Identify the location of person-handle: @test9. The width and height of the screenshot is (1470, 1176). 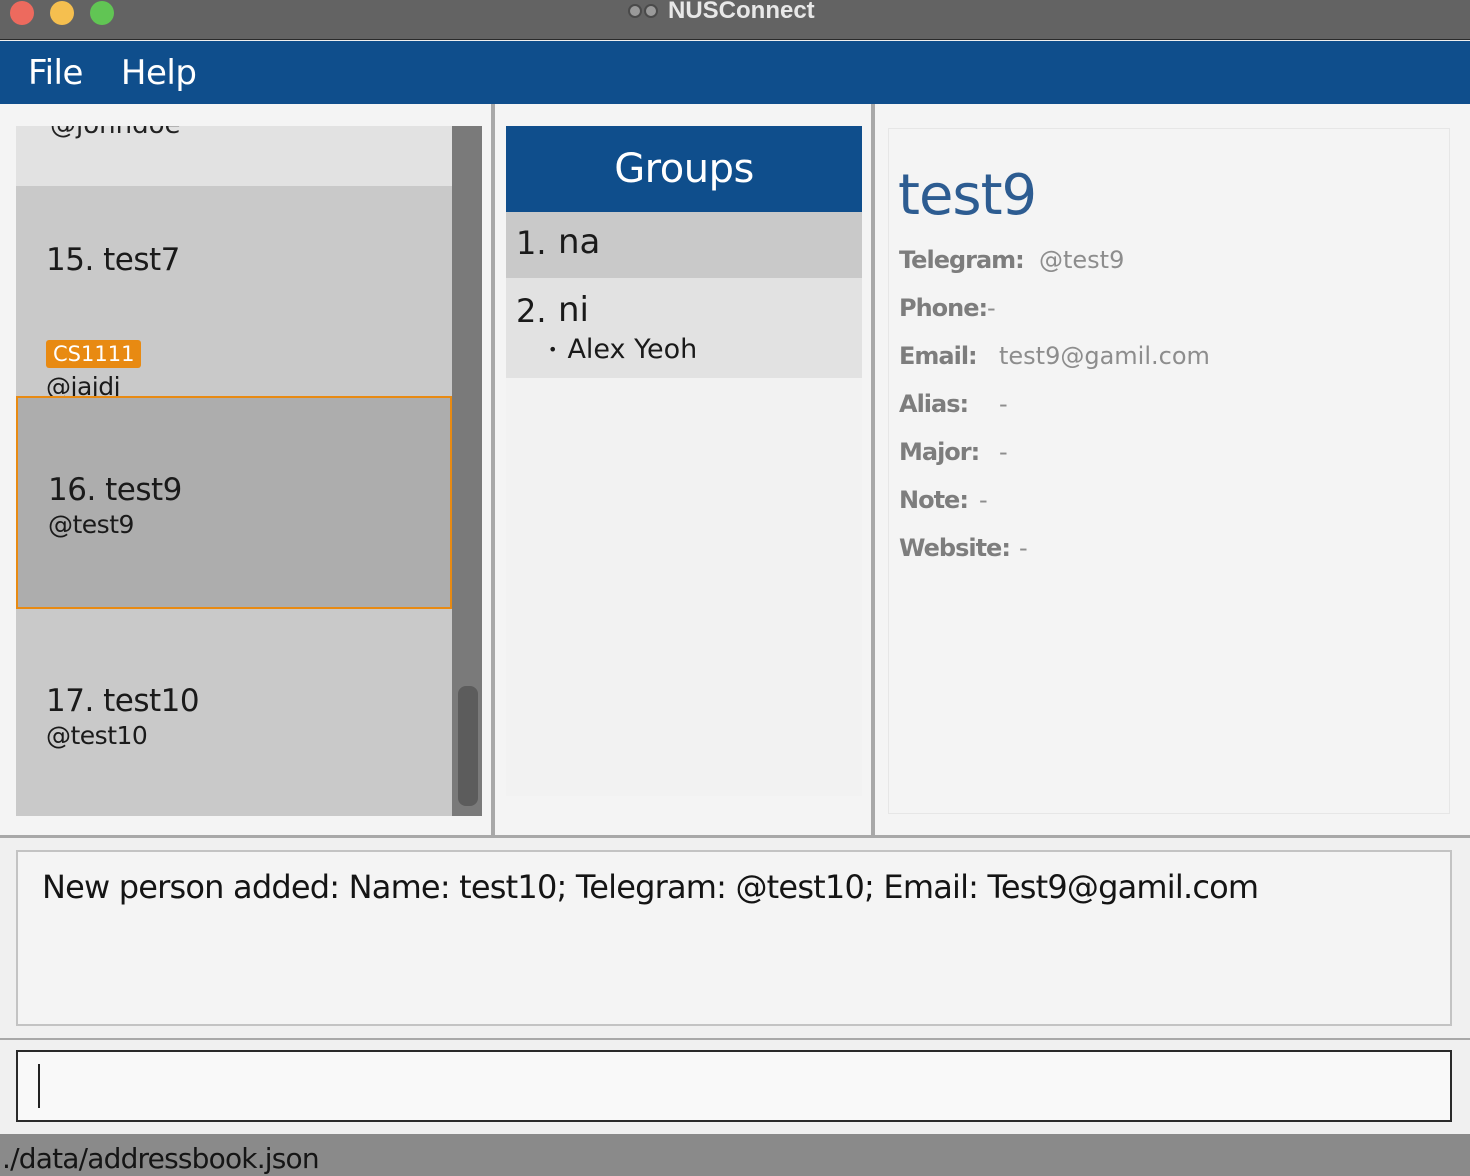
(91, 524).